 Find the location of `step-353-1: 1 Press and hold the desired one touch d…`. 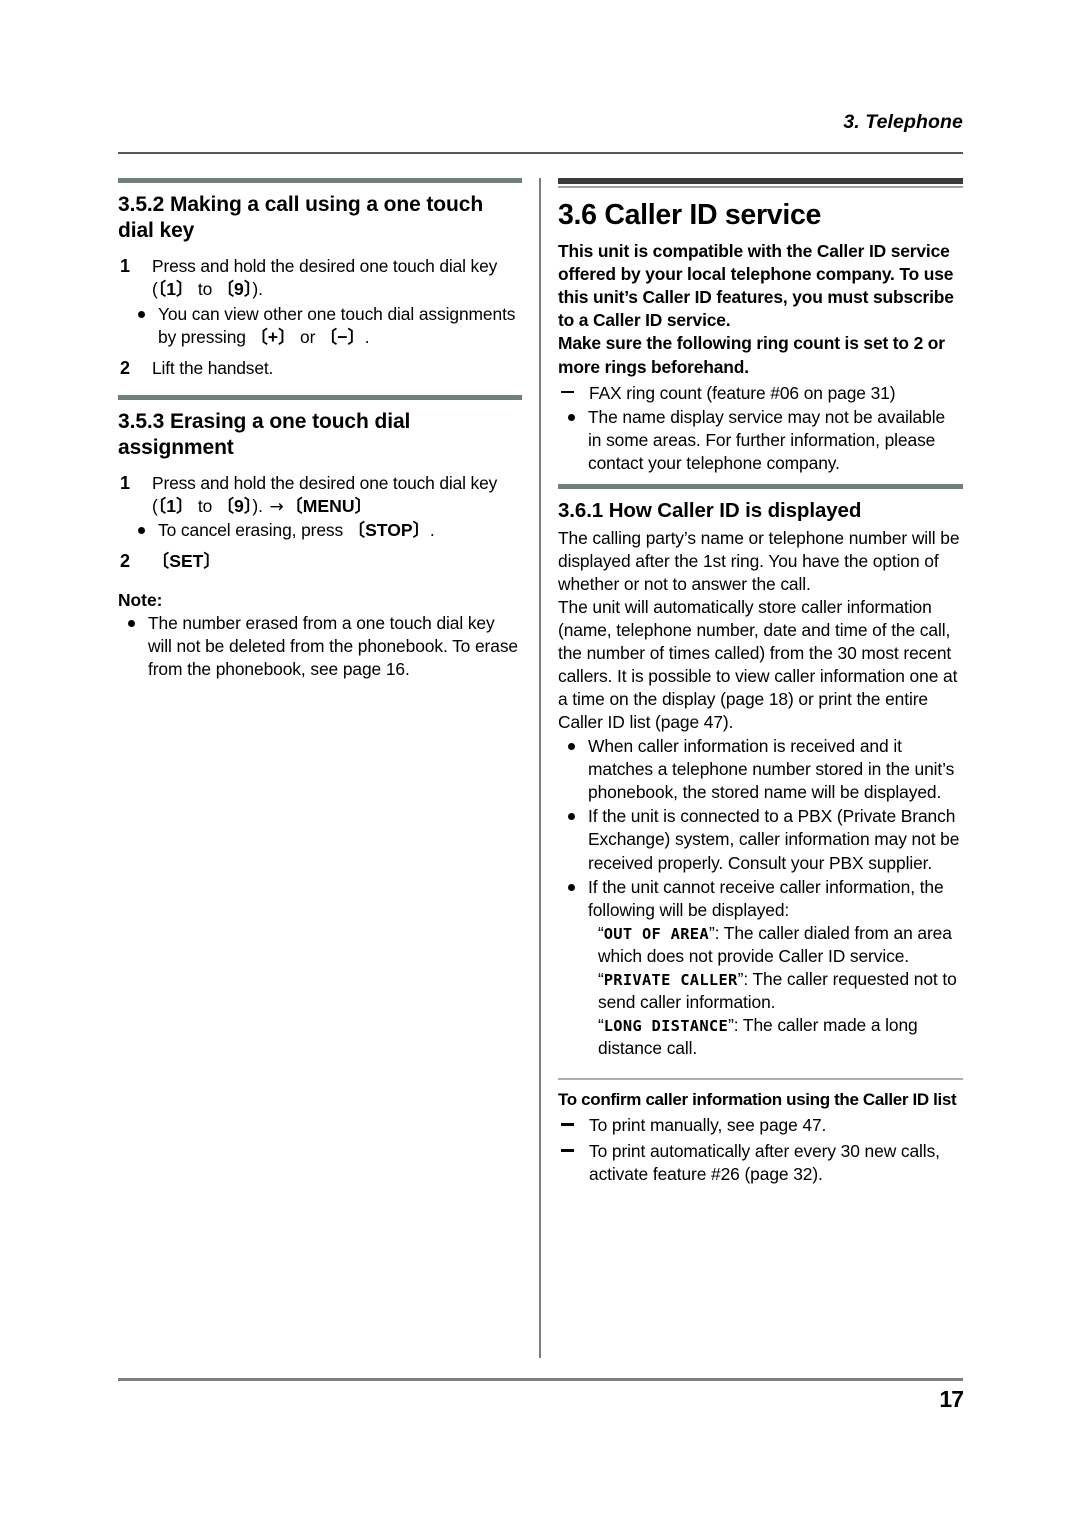

step-353-1: 1 Press and hold the desired one touch d… is located at coordinates (320, 495).